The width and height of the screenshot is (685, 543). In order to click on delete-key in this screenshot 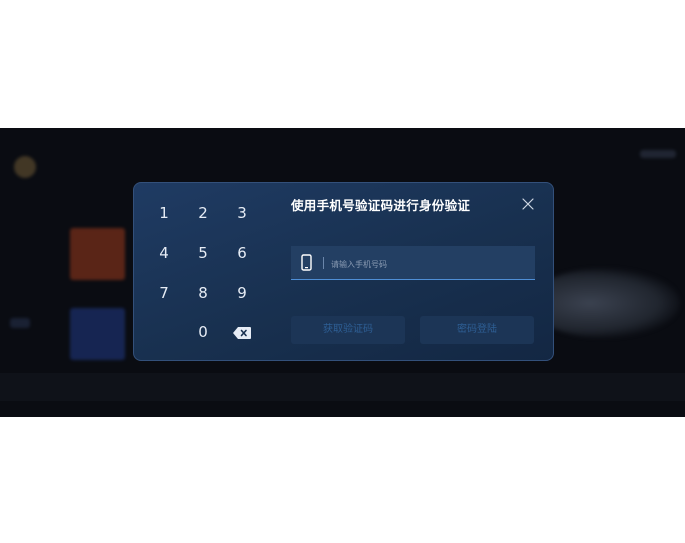, I will do `click(242, 332)`.